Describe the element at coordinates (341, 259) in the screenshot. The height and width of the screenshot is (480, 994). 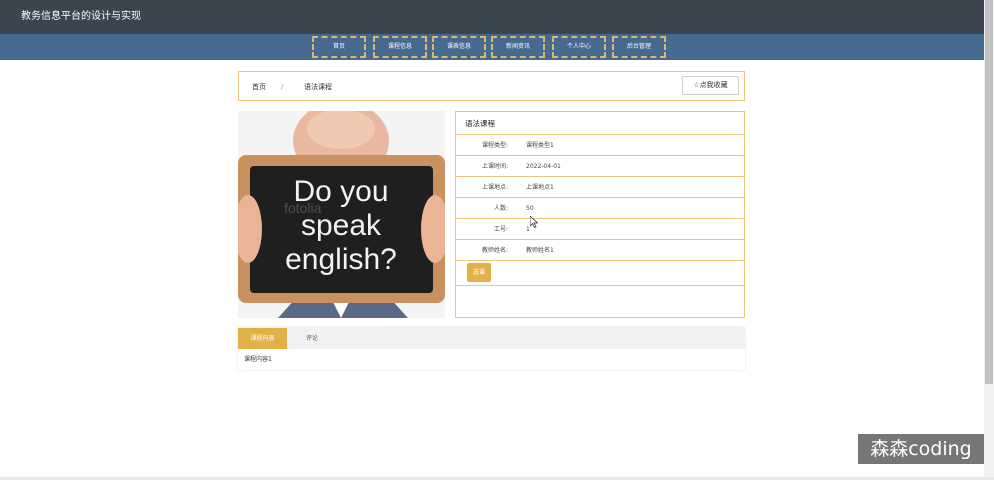
I see `chalkboard-line-3: english?` at that location.